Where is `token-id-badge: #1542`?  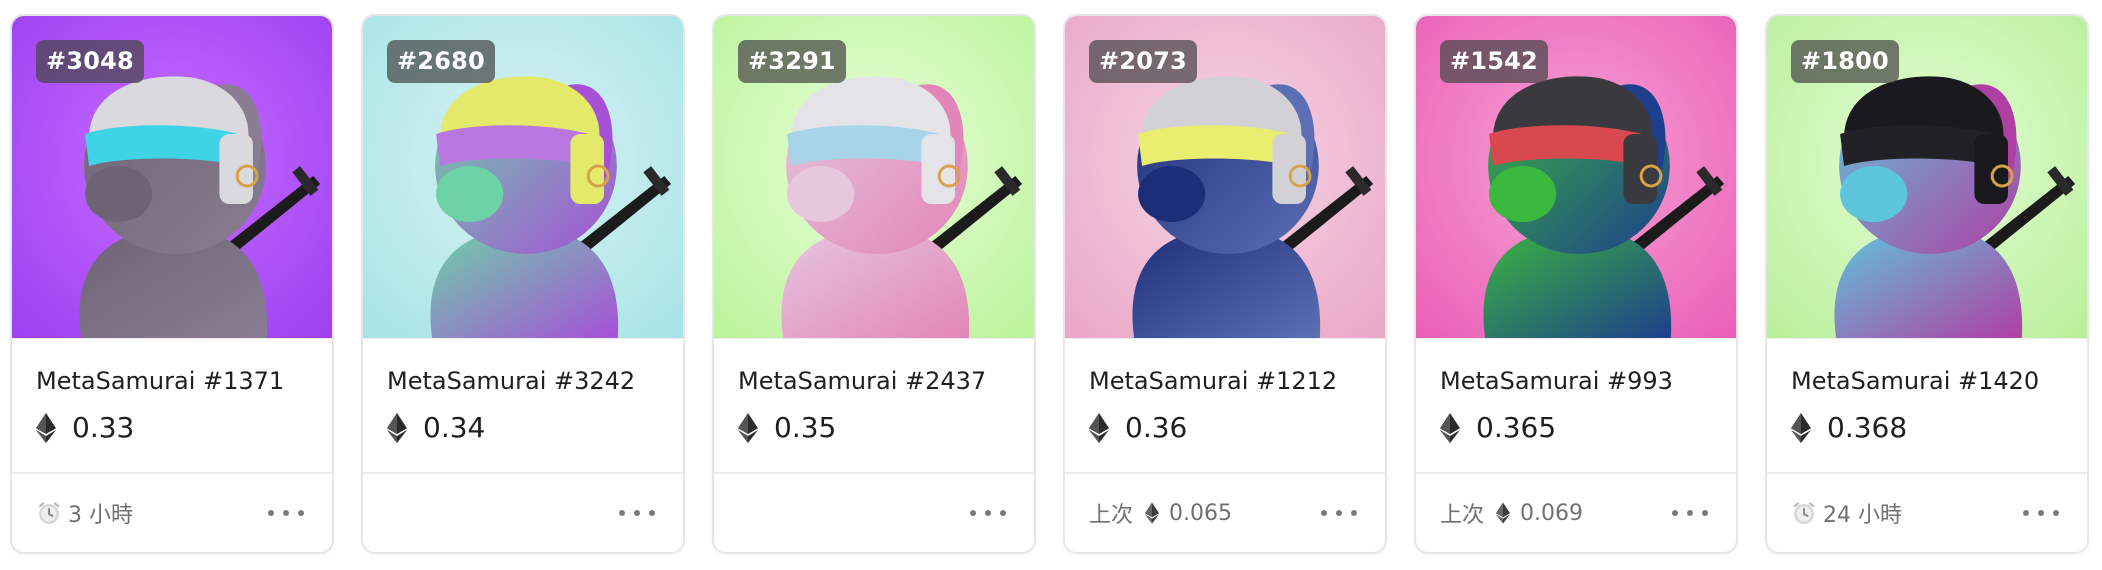 token-id-badge: #1542 is located at coordinates (1494, 61).